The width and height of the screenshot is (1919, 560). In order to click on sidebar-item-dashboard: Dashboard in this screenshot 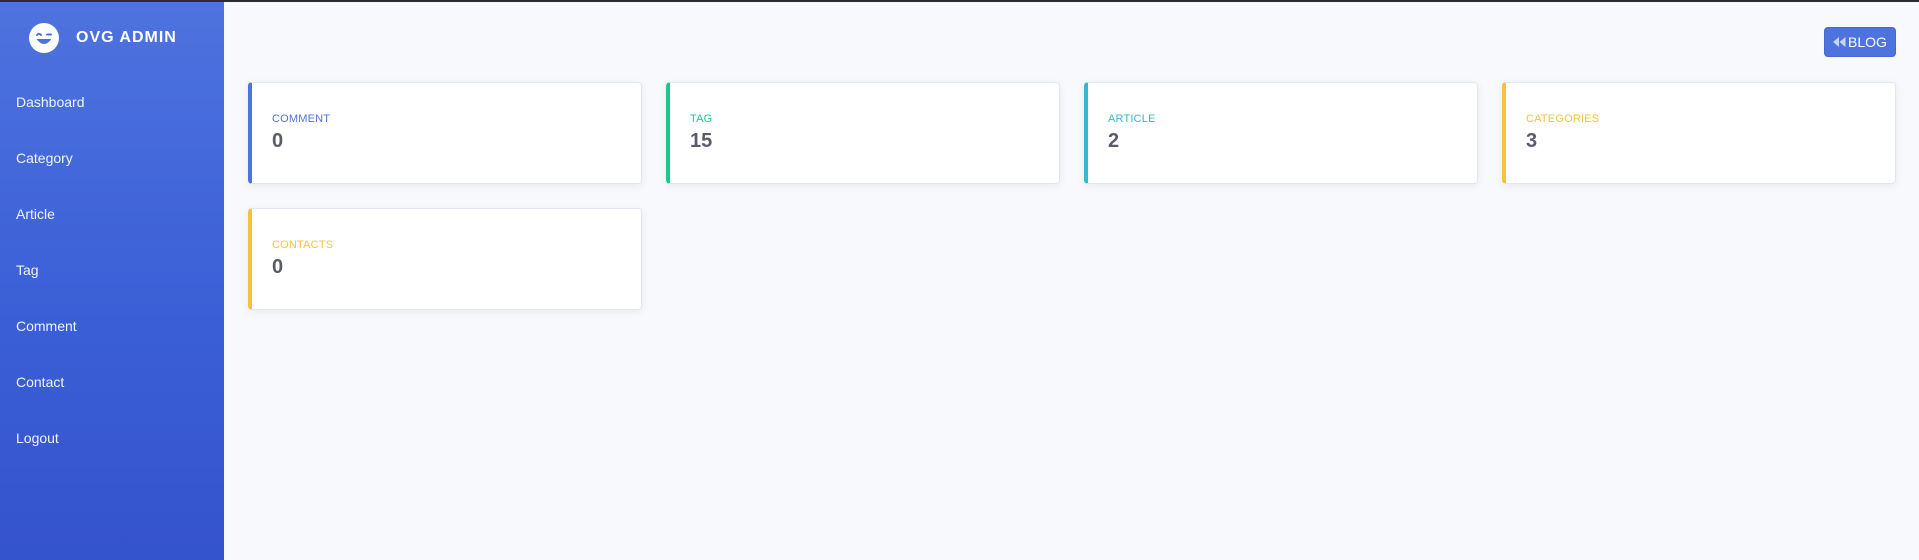, I will do `click(112, 102)`.